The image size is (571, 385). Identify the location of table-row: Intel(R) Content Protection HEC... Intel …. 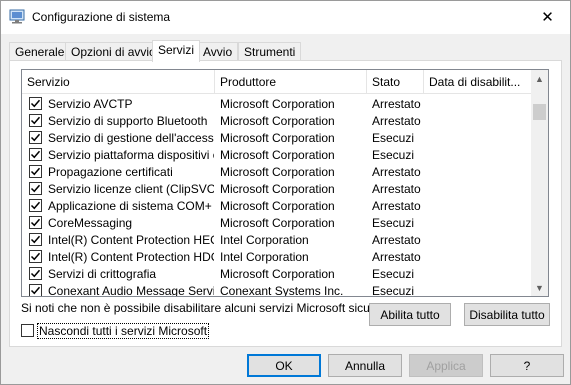
(277, 239).